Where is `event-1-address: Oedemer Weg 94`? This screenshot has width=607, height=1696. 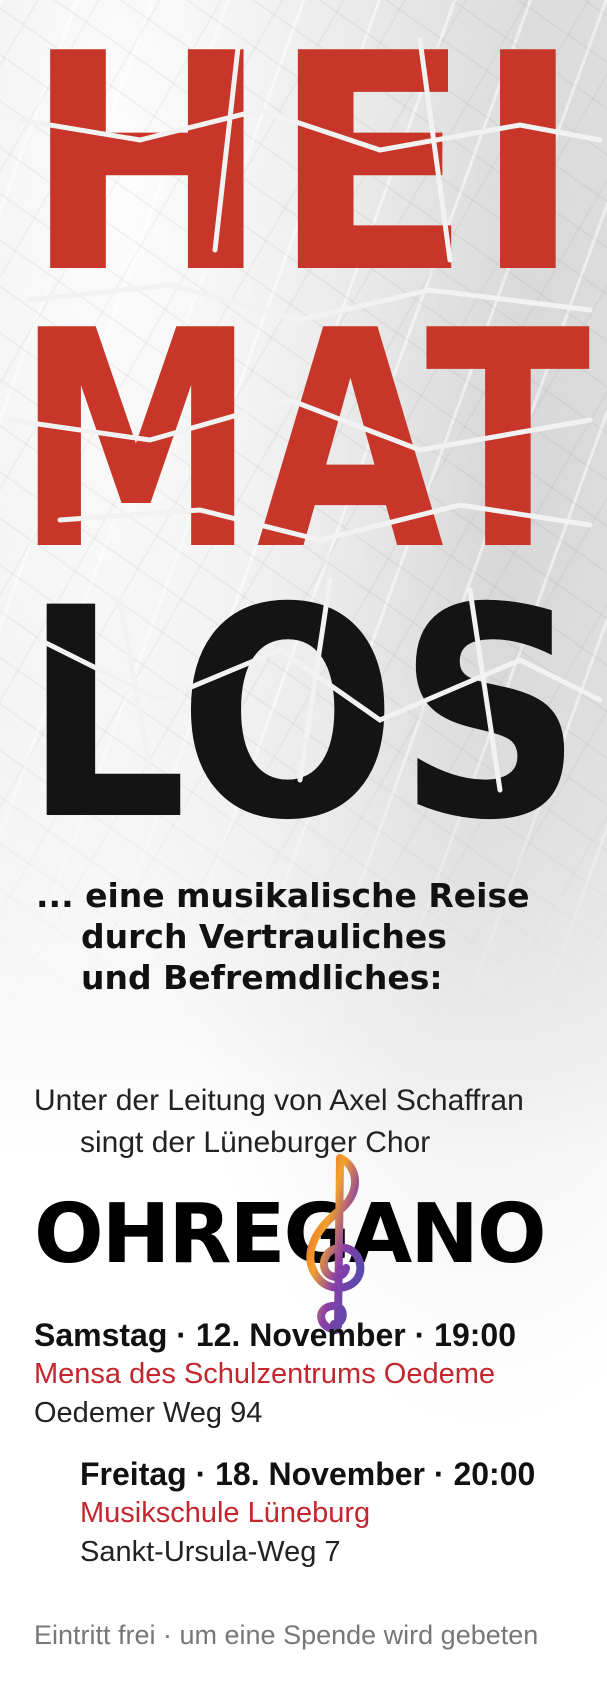
event-1-address: Oedemer Weg 94 is located at coordinates (148, 1413).